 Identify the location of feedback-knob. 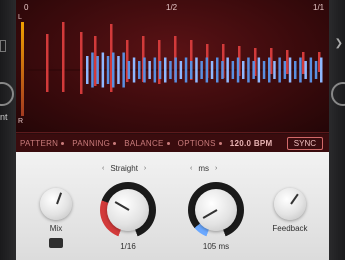
(290, 204).